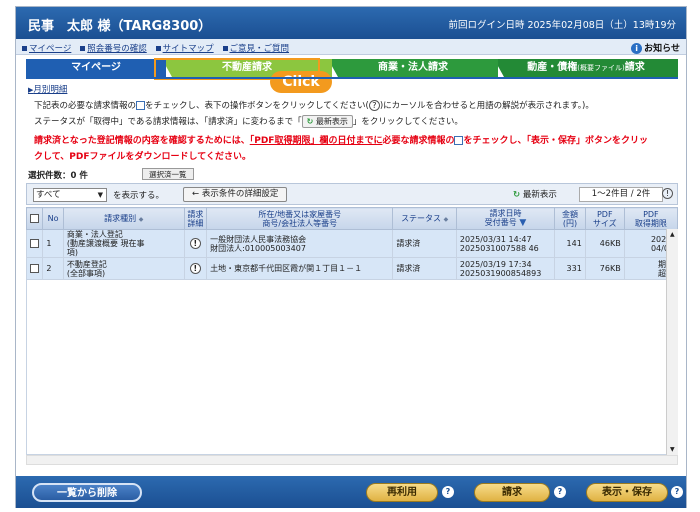  I want to click on header-no-label: No, so click(53, 218).